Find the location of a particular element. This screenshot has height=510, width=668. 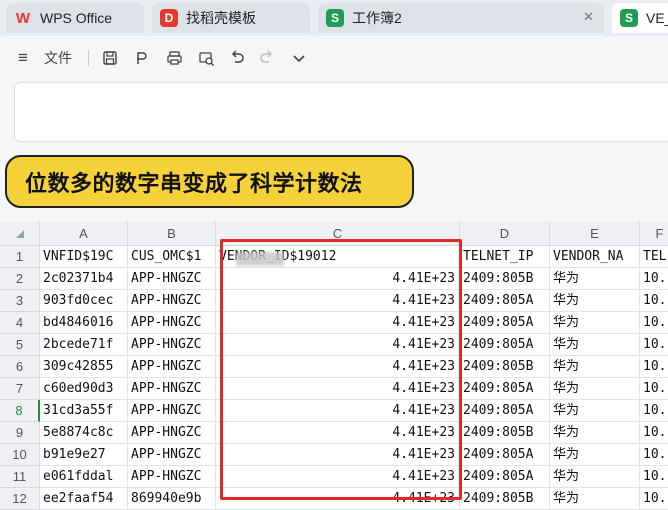

column-header-e: E is located at coordinates (595, 234).